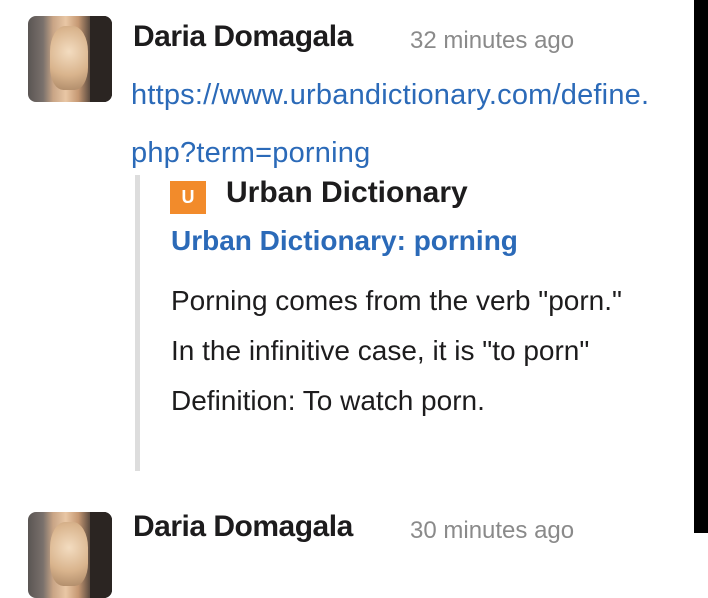 The width and height of the screenshot is (708, 598). What do you see at coordinates (492, 41) in the screenshot?
I see `message-timestamp: 32 minutes ago` at bounding box center [492, 41].